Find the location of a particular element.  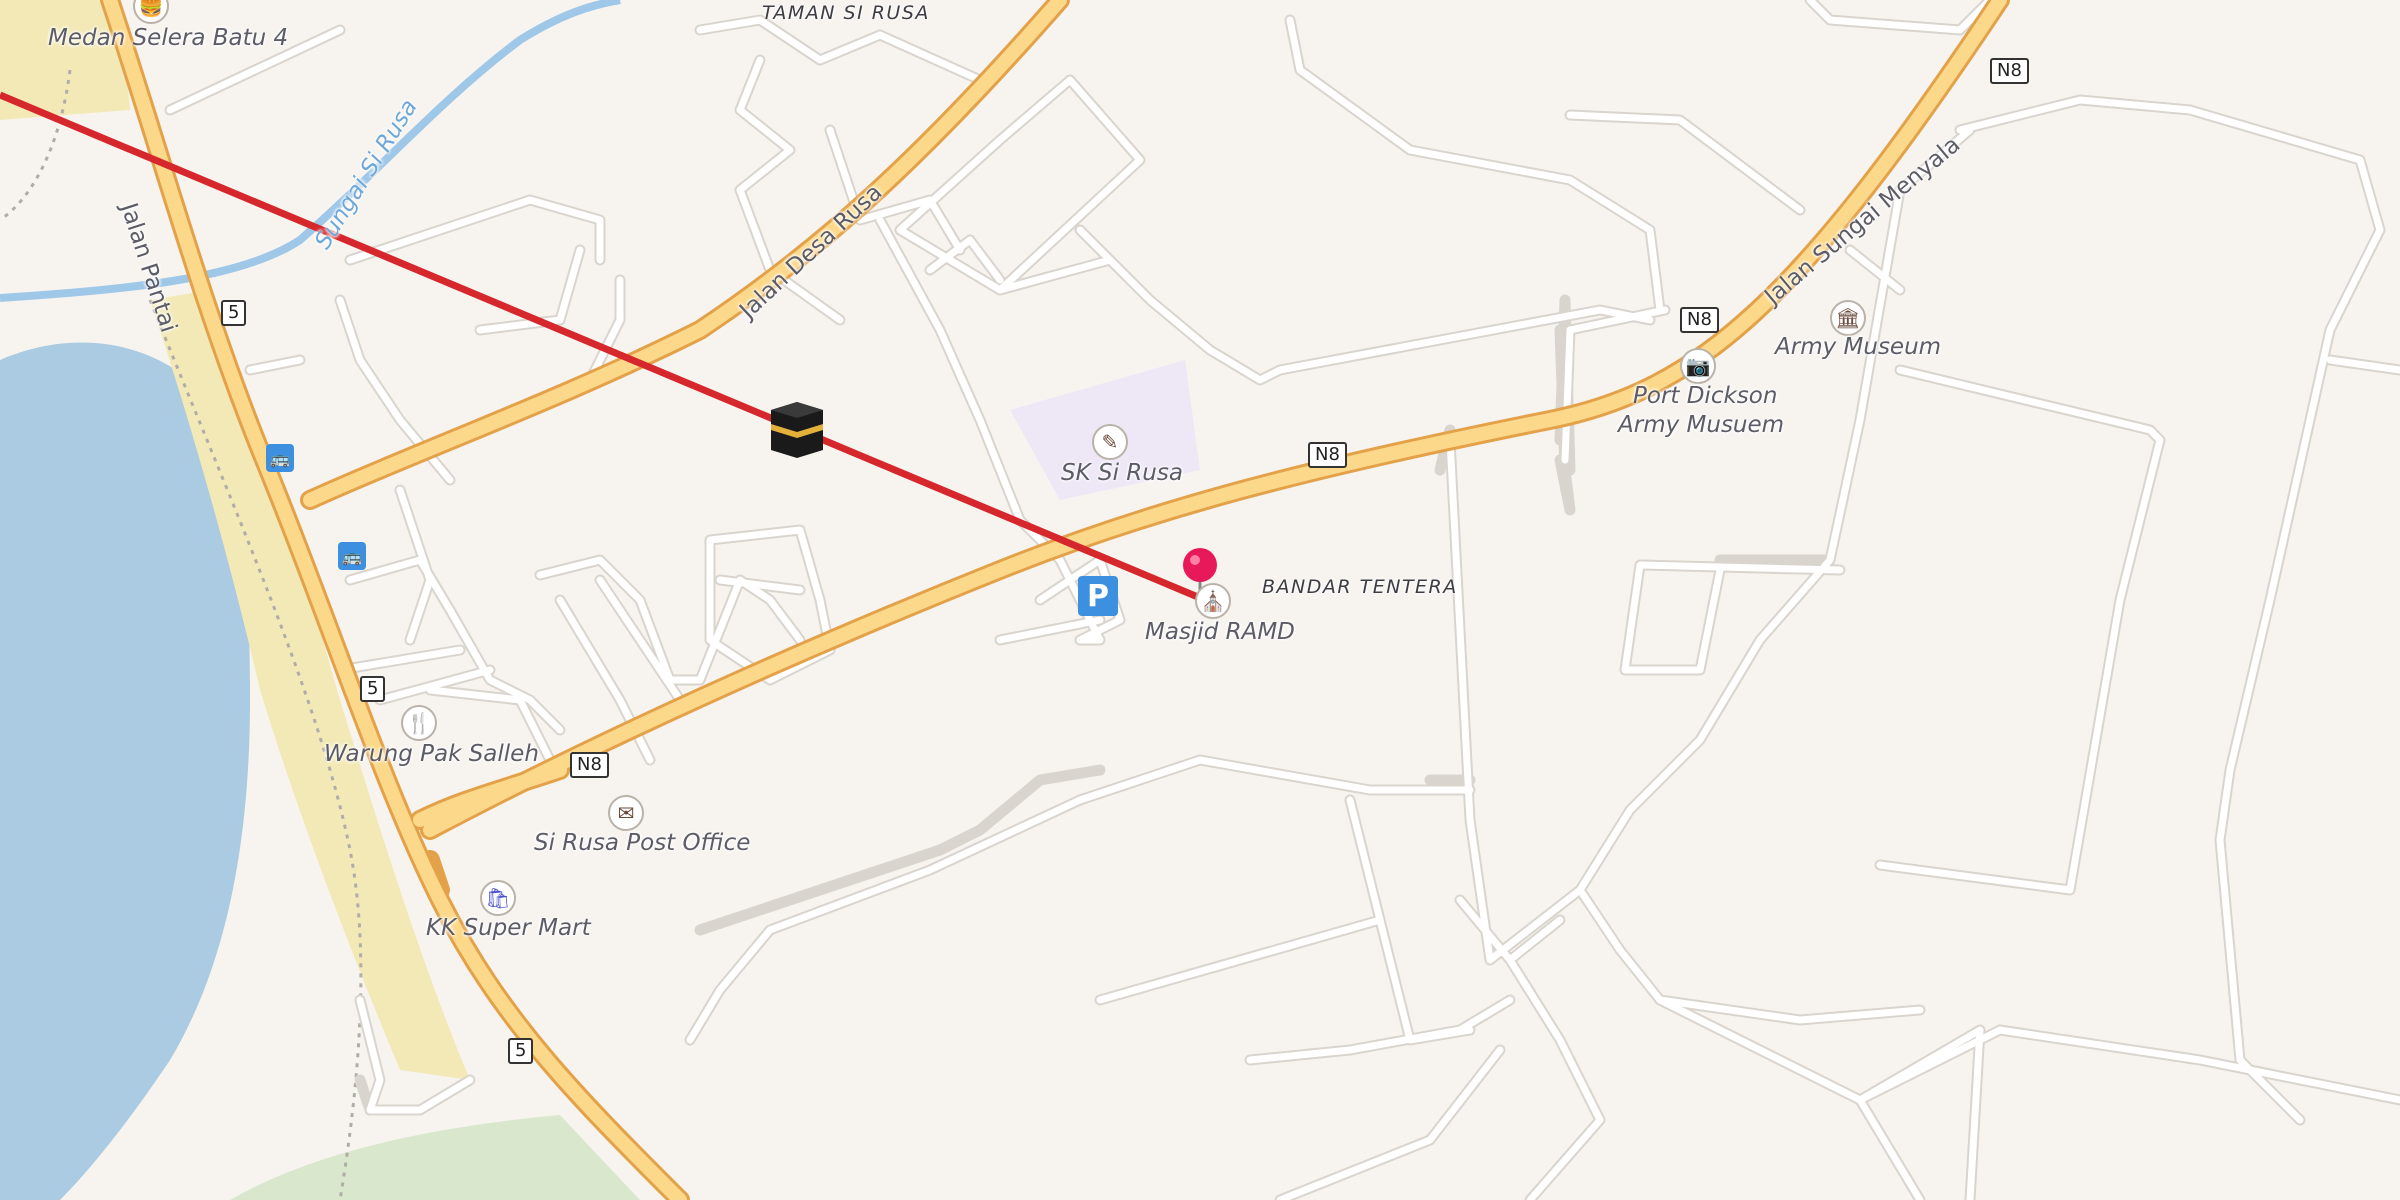

park is located at coordinates (435, 1157).